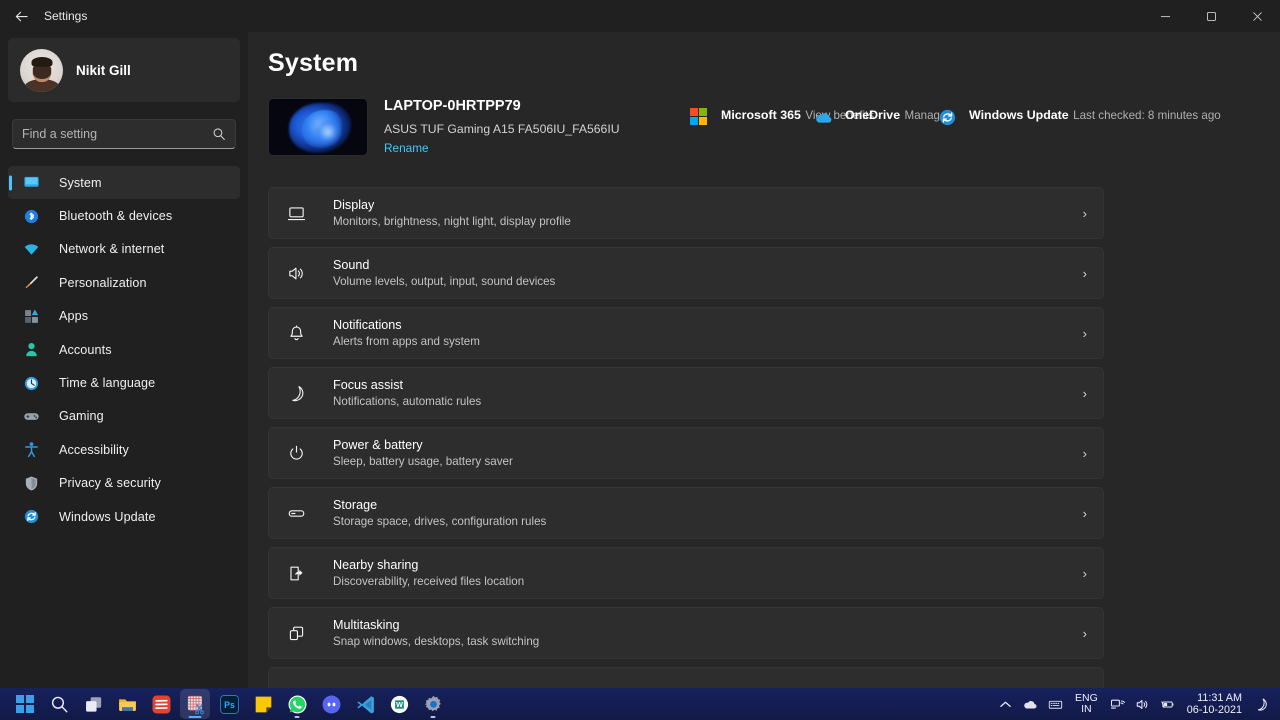  What do you see at coordinates (452, 106) in the screenshot?
I see `device-name: LAPTOP-0HRTPP79` at bounding box center [452, 106].